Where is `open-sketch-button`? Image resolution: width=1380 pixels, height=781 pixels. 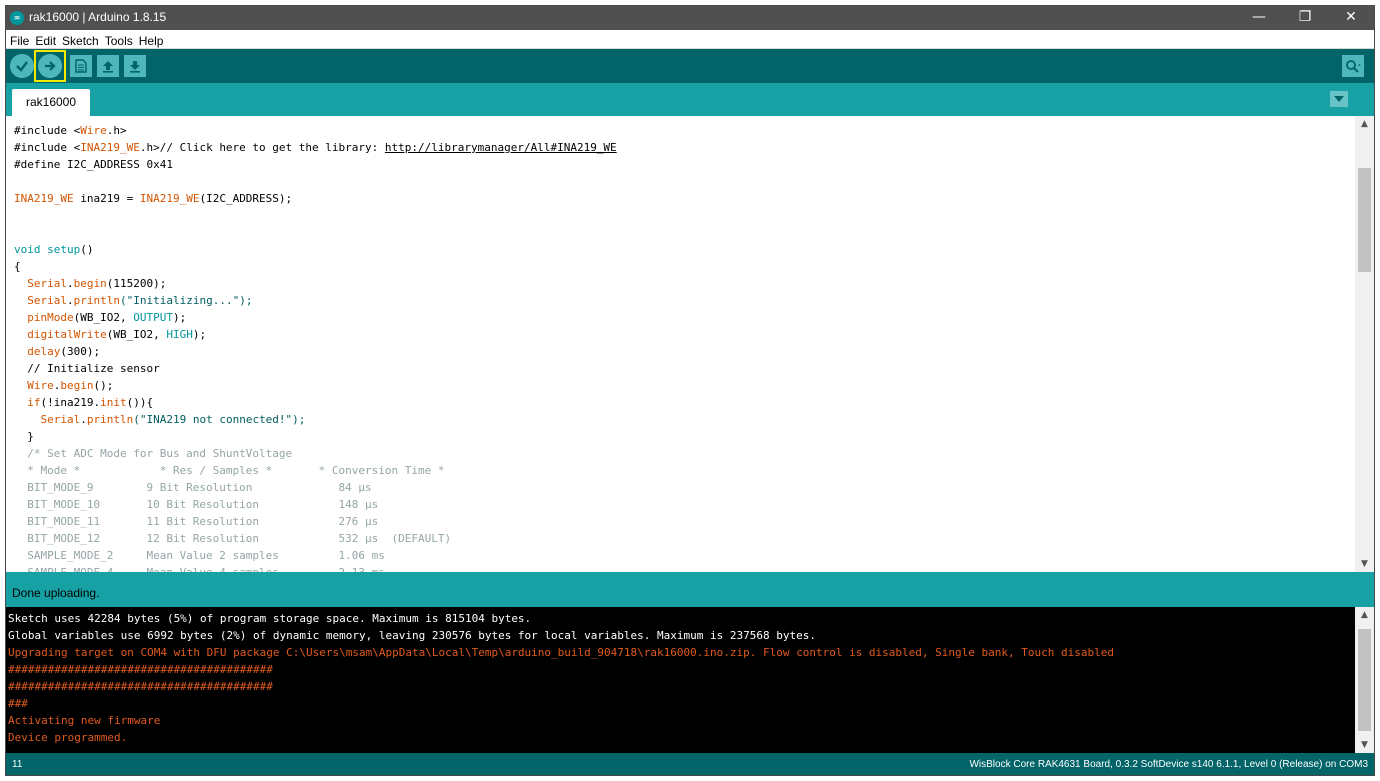 open-sketch-button is located at coordinates (108, 66).